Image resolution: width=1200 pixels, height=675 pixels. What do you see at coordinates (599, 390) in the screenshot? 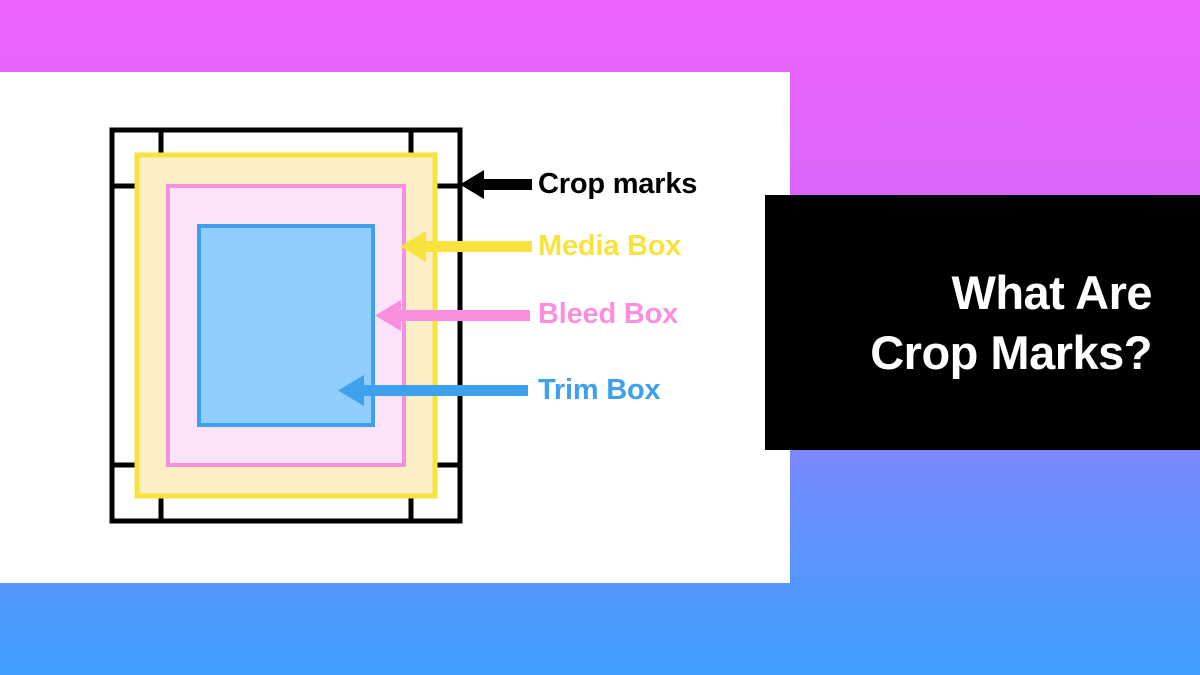
I see `legend-label-trim-box: Trim Box` at bounding box center [599, 390].